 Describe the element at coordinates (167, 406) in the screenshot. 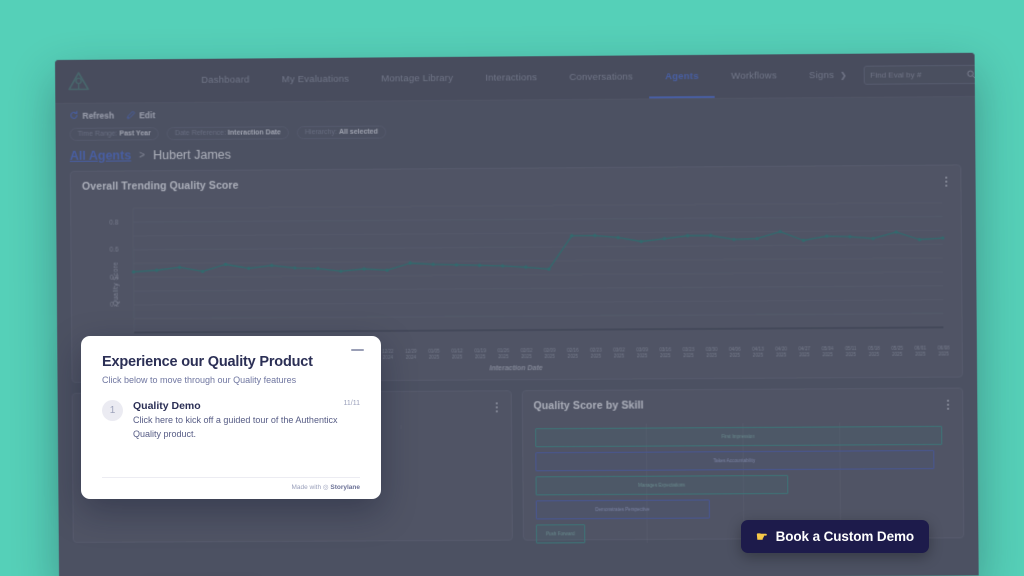

I see `step-title: Quality Demo` at that location.